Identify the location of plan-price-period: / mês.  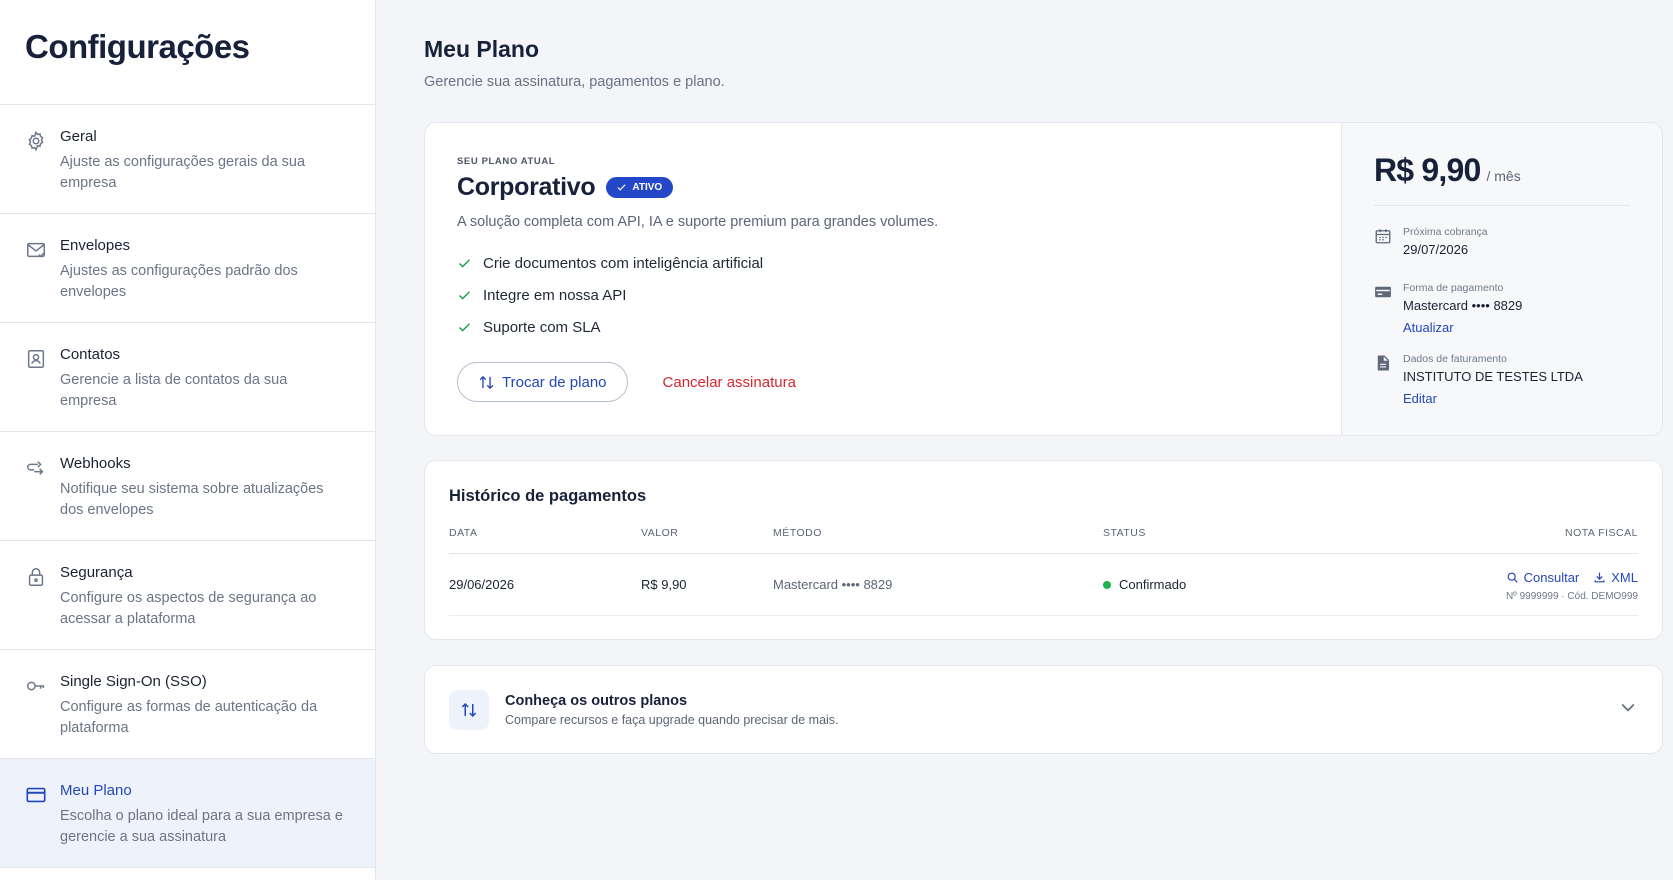
(1503, 176).